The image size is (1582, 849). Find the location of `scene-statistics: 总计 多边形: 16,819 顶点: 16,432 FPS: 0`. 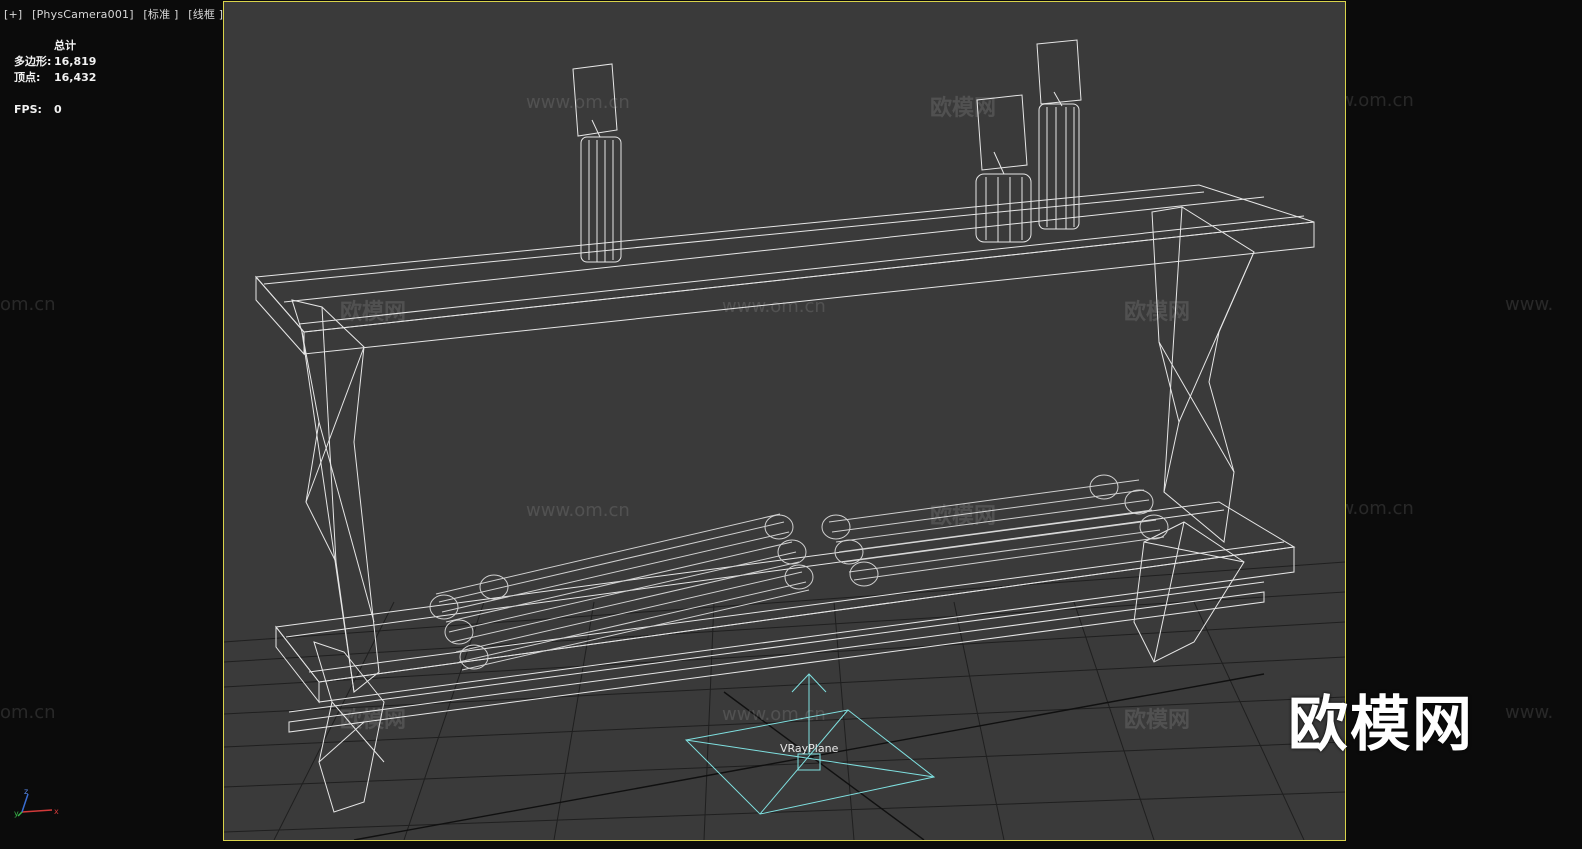

scene-statistics: 总计 多边形: 16,819 顶点: 16,432 FPS: 0 is located at coordinates (55, 78).